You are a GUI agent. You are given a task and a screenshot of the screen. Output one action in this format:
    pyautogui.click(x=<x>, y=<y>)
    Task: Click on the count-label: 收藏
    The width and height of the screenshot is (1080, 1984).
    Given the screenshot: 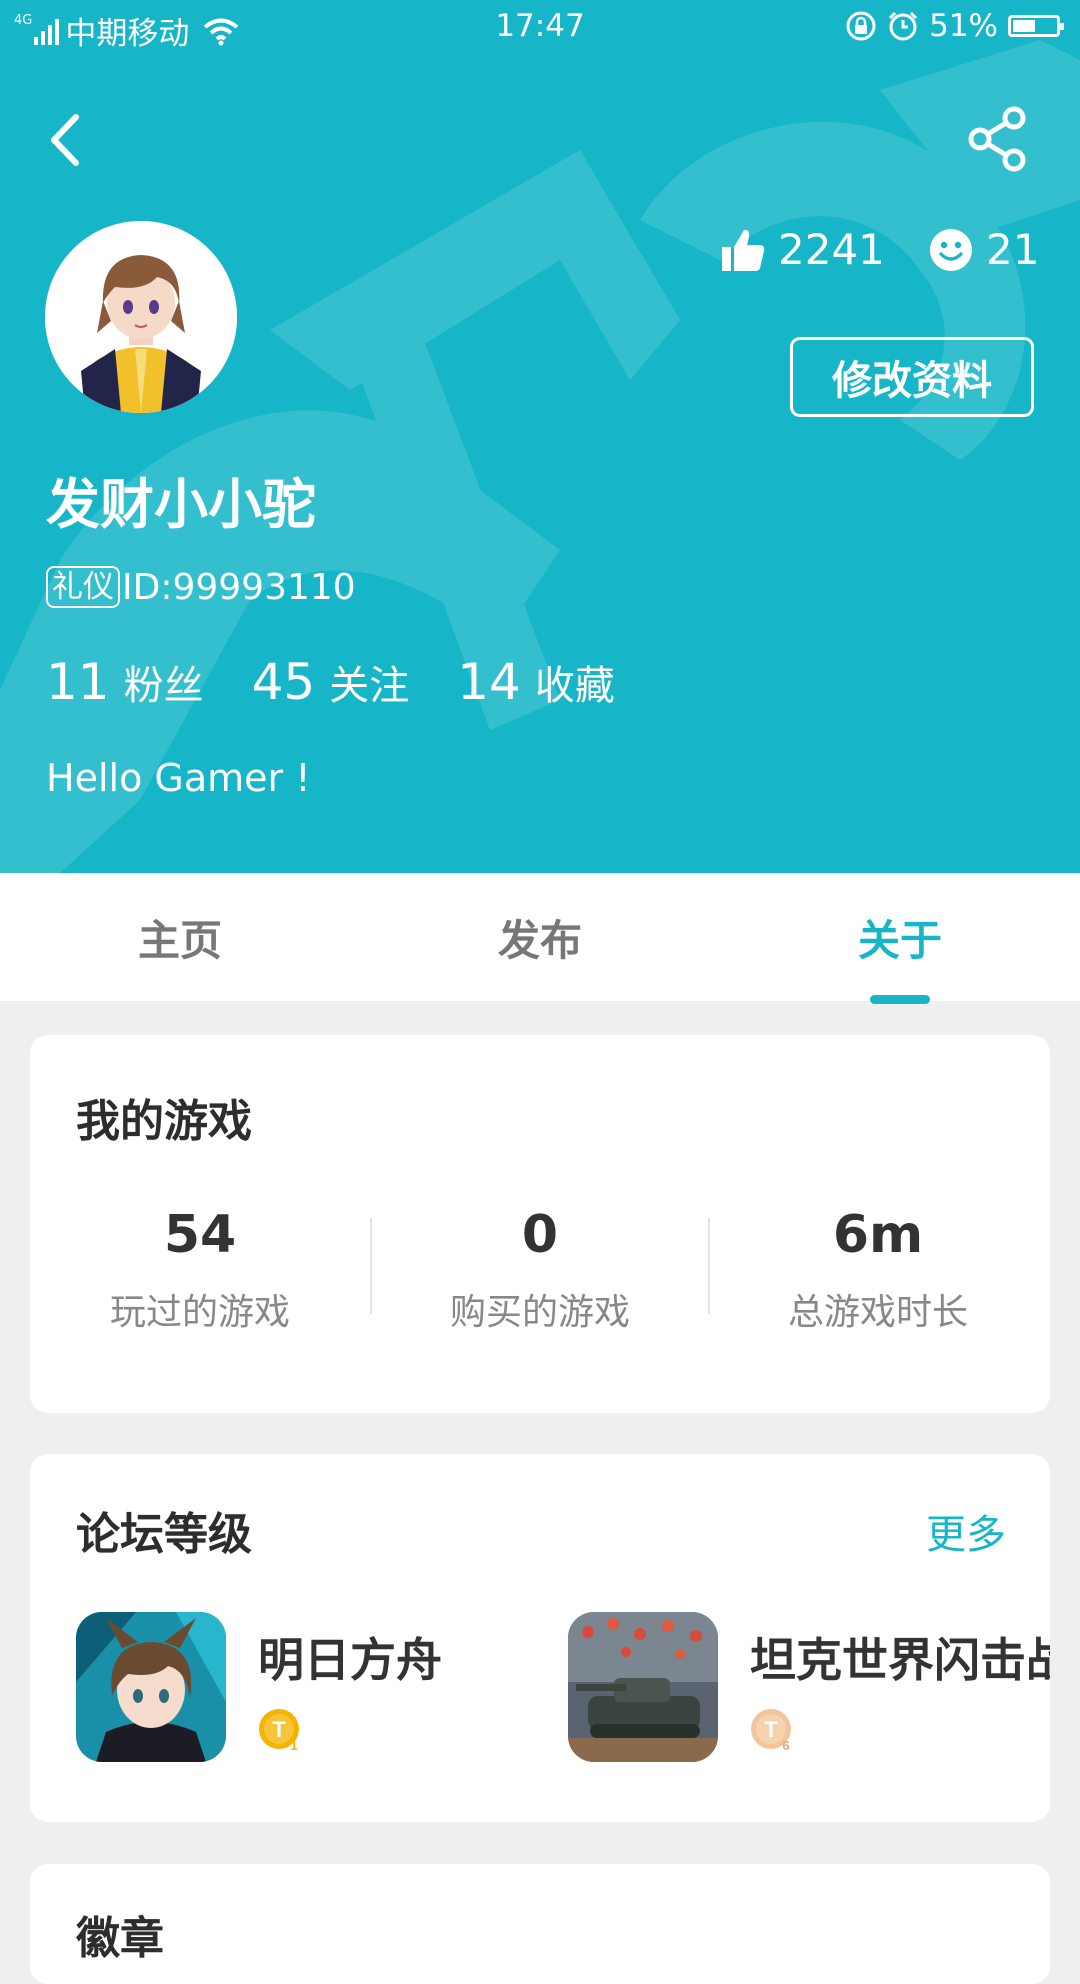 What is the action you would take?
    pyautogui.click(x=574, y=686)
    